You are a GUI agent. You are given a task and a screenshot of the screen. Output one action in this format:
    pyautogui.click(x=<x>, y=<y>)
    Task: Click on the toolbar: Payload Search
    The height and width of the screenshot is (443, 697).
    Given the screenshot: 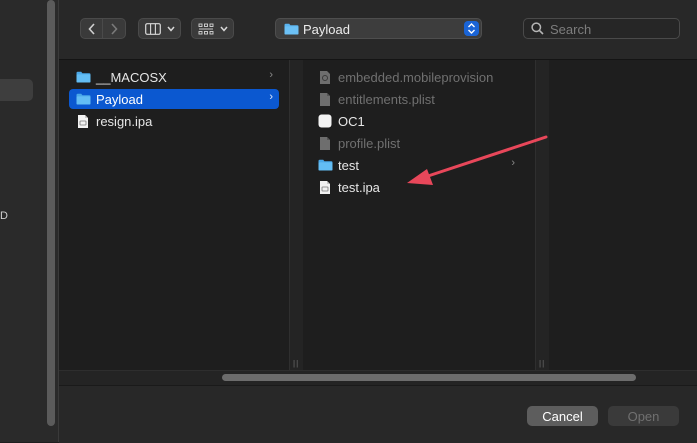 What is the action you would take?
    pyautogui.click(x=378, y=30)
    